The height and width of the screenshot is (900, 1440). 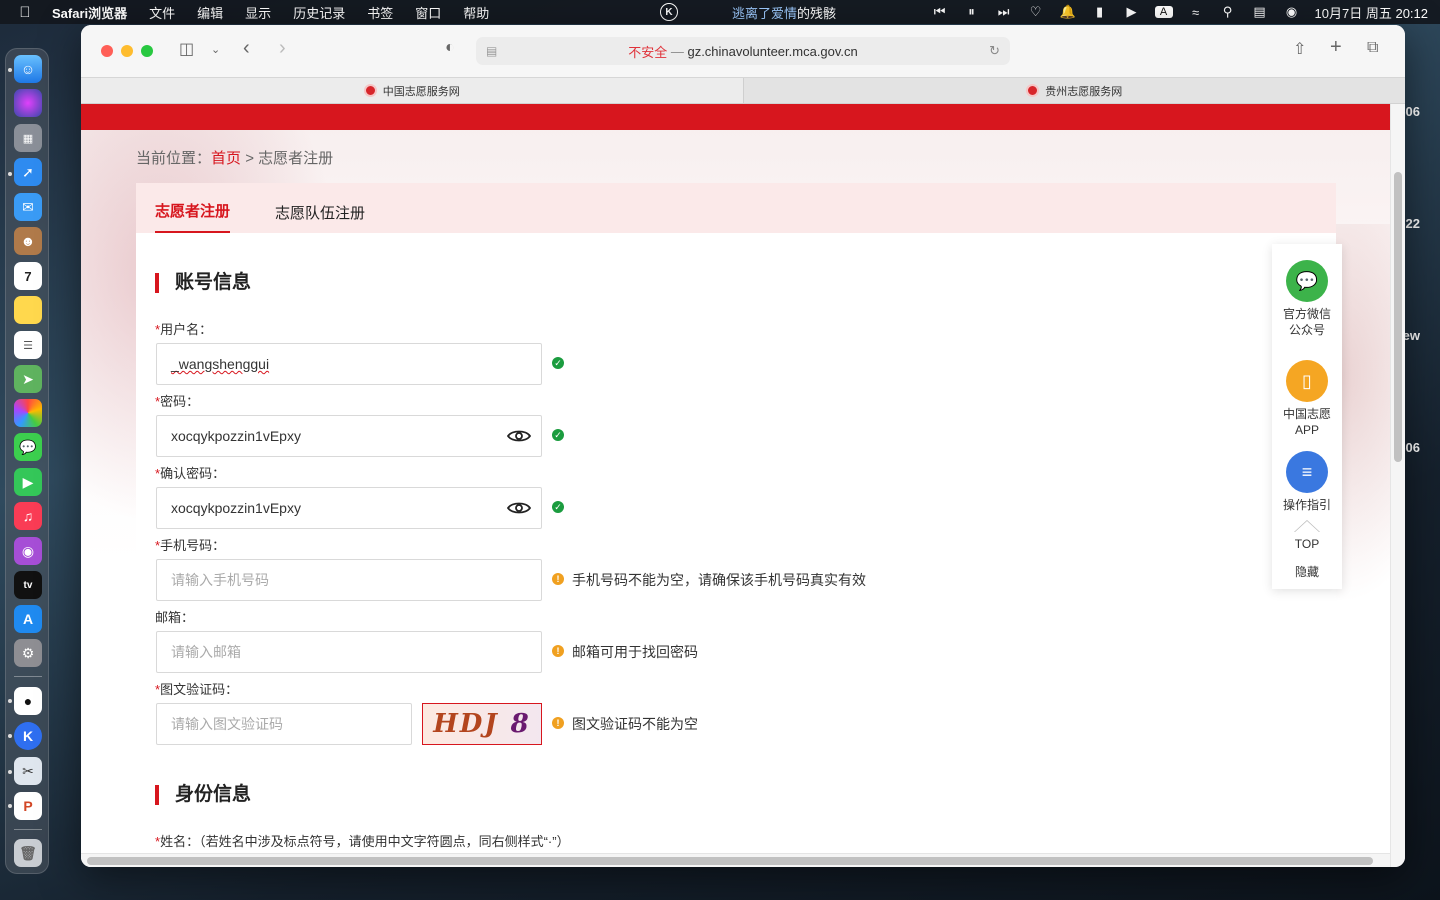 I want to click on address-bar: ▤ 不安全 — gz.chinavolunteer.mca.gov.cn ↻, so click(x=743, y=51).